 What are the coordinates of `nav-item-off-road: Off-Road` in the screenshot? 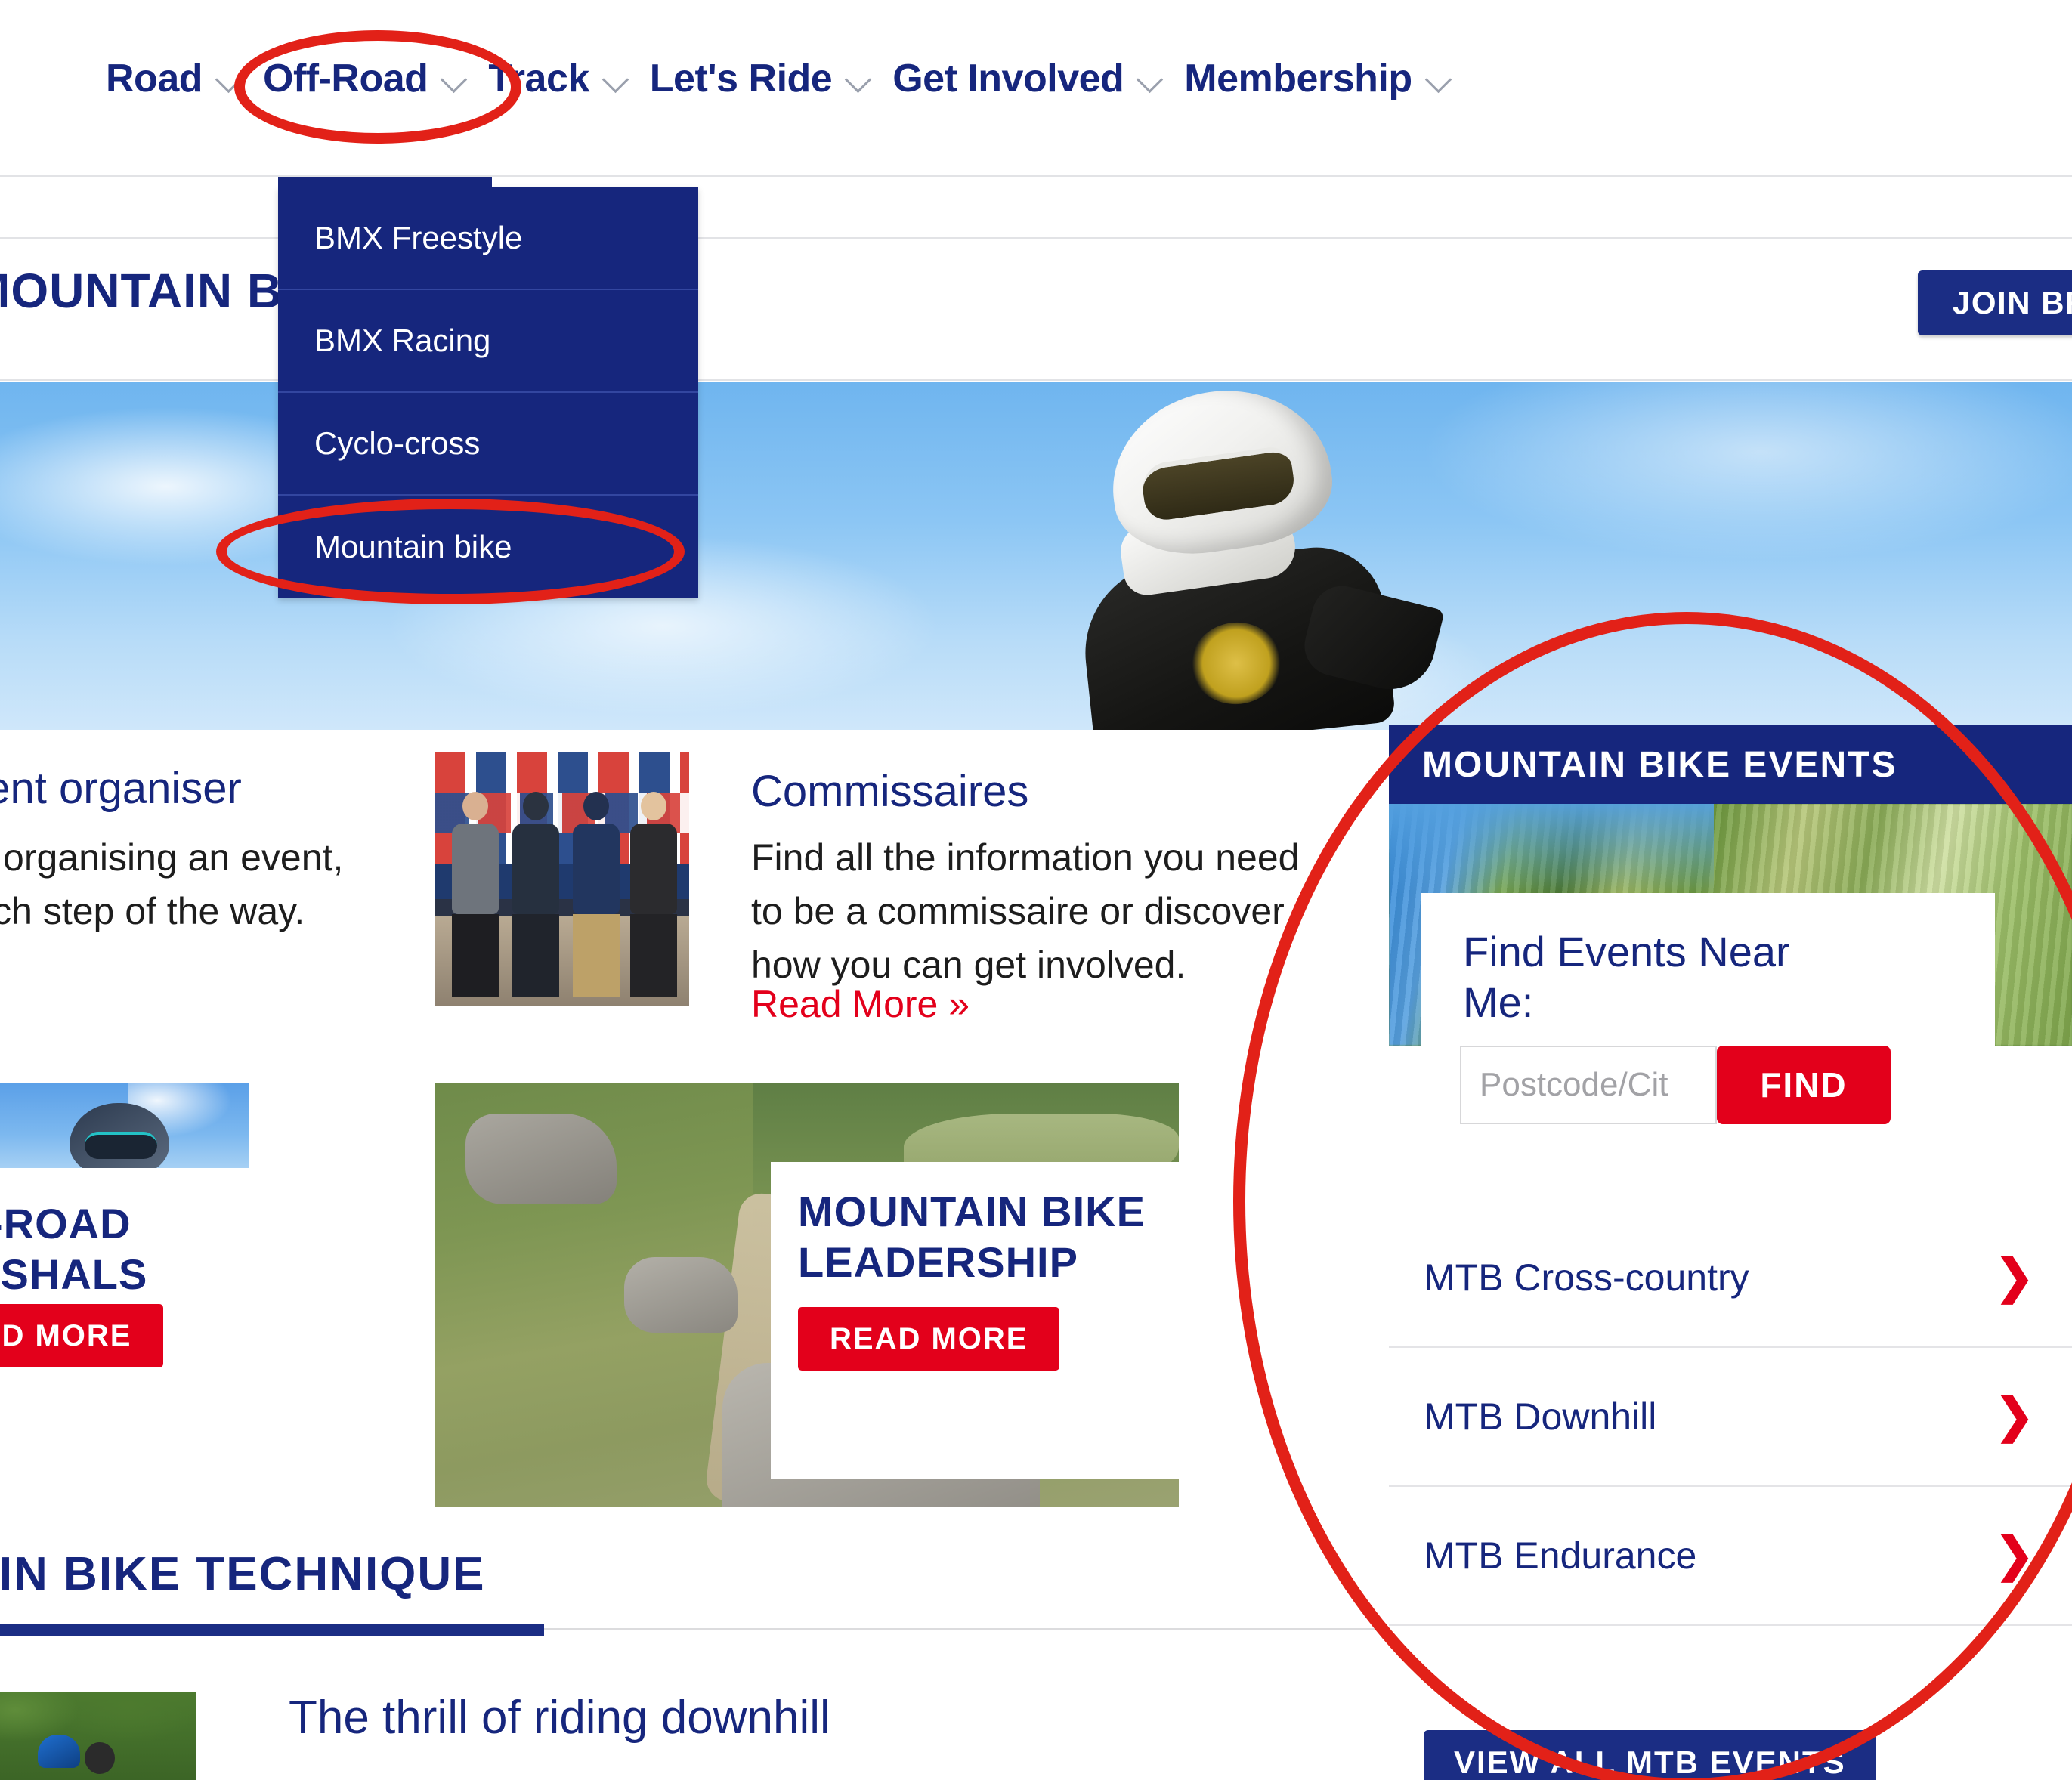 It's located at (375, 78).